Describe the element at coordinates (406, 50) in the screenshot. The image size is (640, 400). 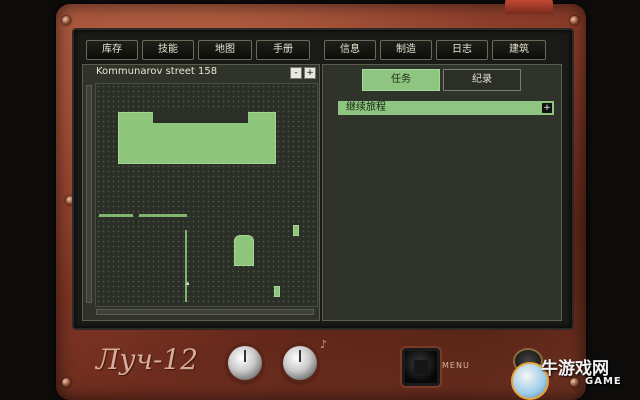
I see `tab-crafting: 制造` at that location.